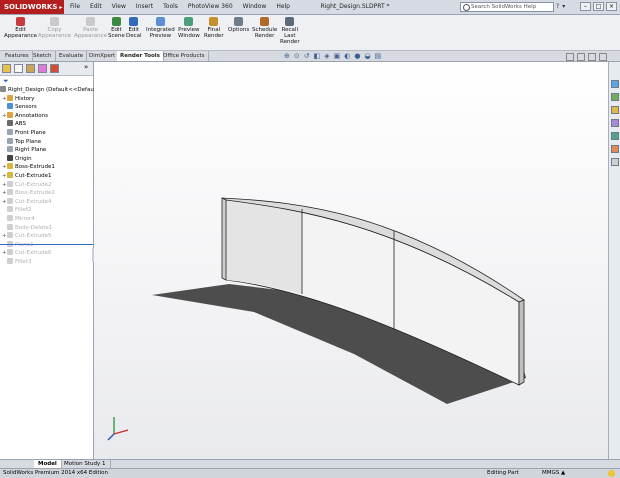 The width and height of the screenshot is (620, 478). Describe the element at coordinates (603, 57) in the screenshot. I see `viewport-close-icon` at that location.